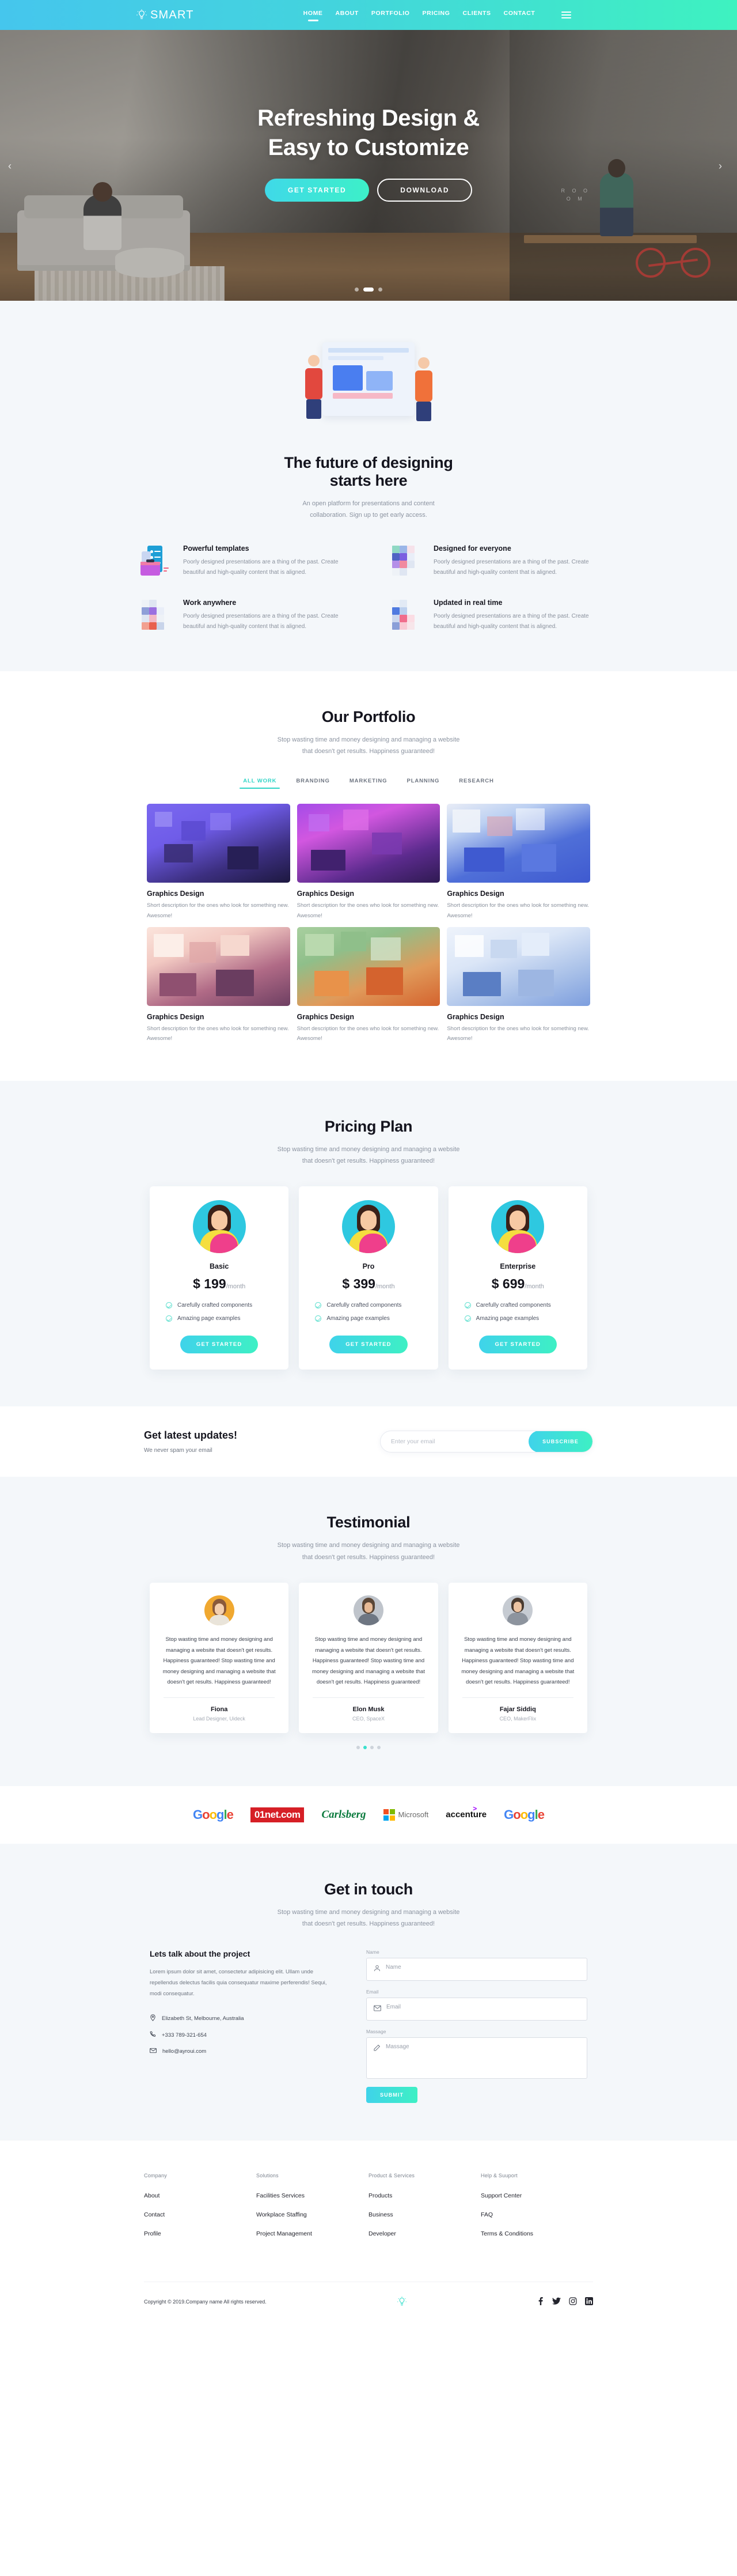 This screenshot has width=737, height=2576. Describe the element at coordinates (425, 190) in the screenshot. I see `download-button: DOWNLOAD` at that location.